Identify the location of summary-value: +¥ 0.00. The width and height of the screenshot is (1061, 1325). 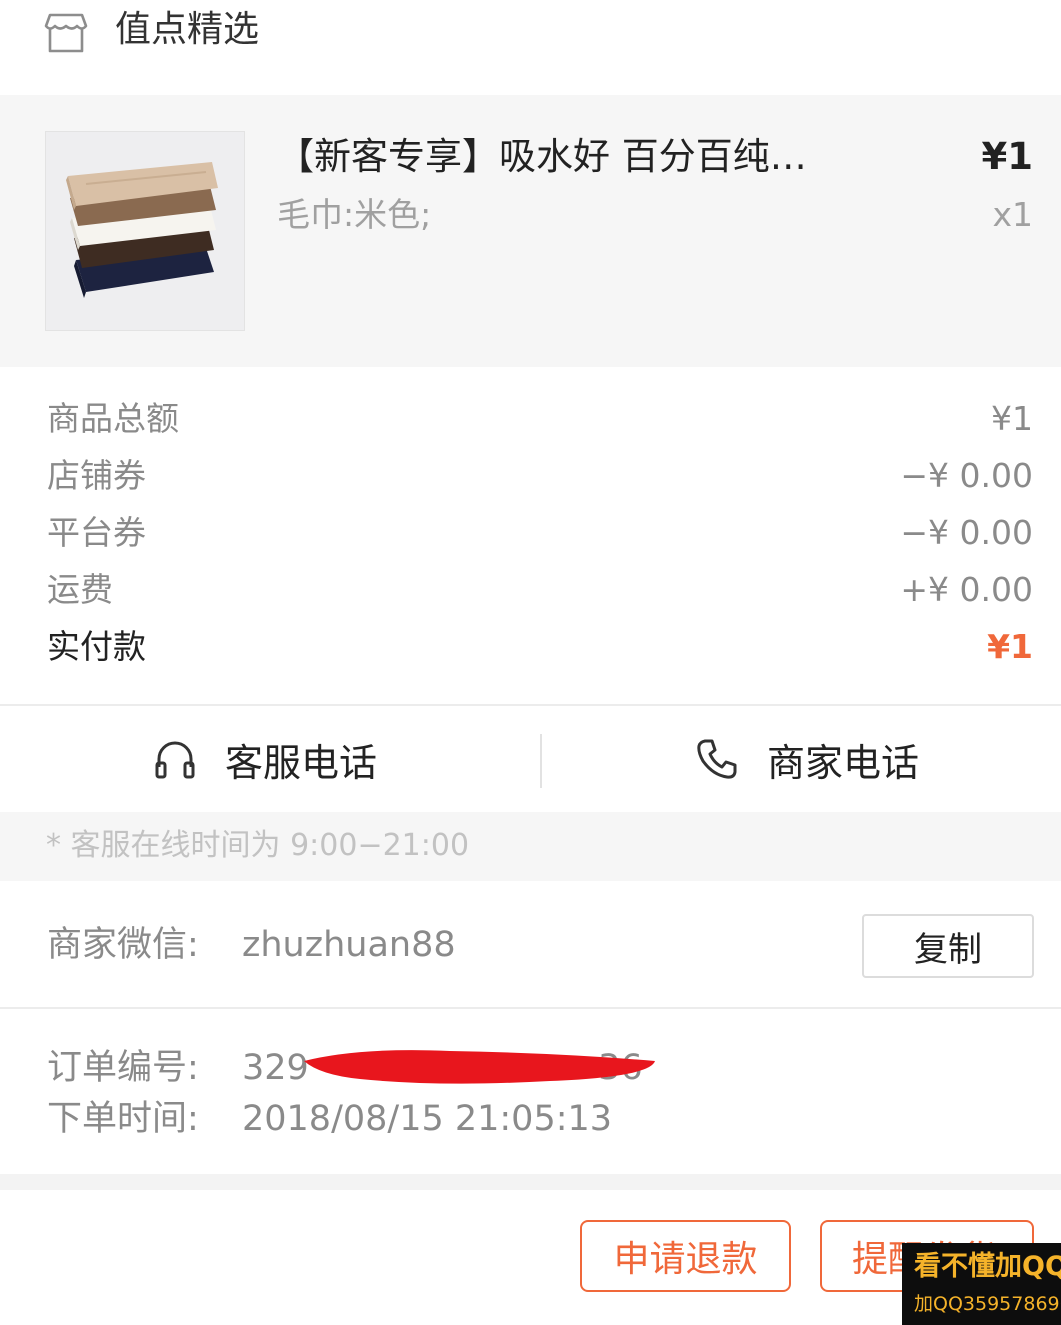
(966, 589).